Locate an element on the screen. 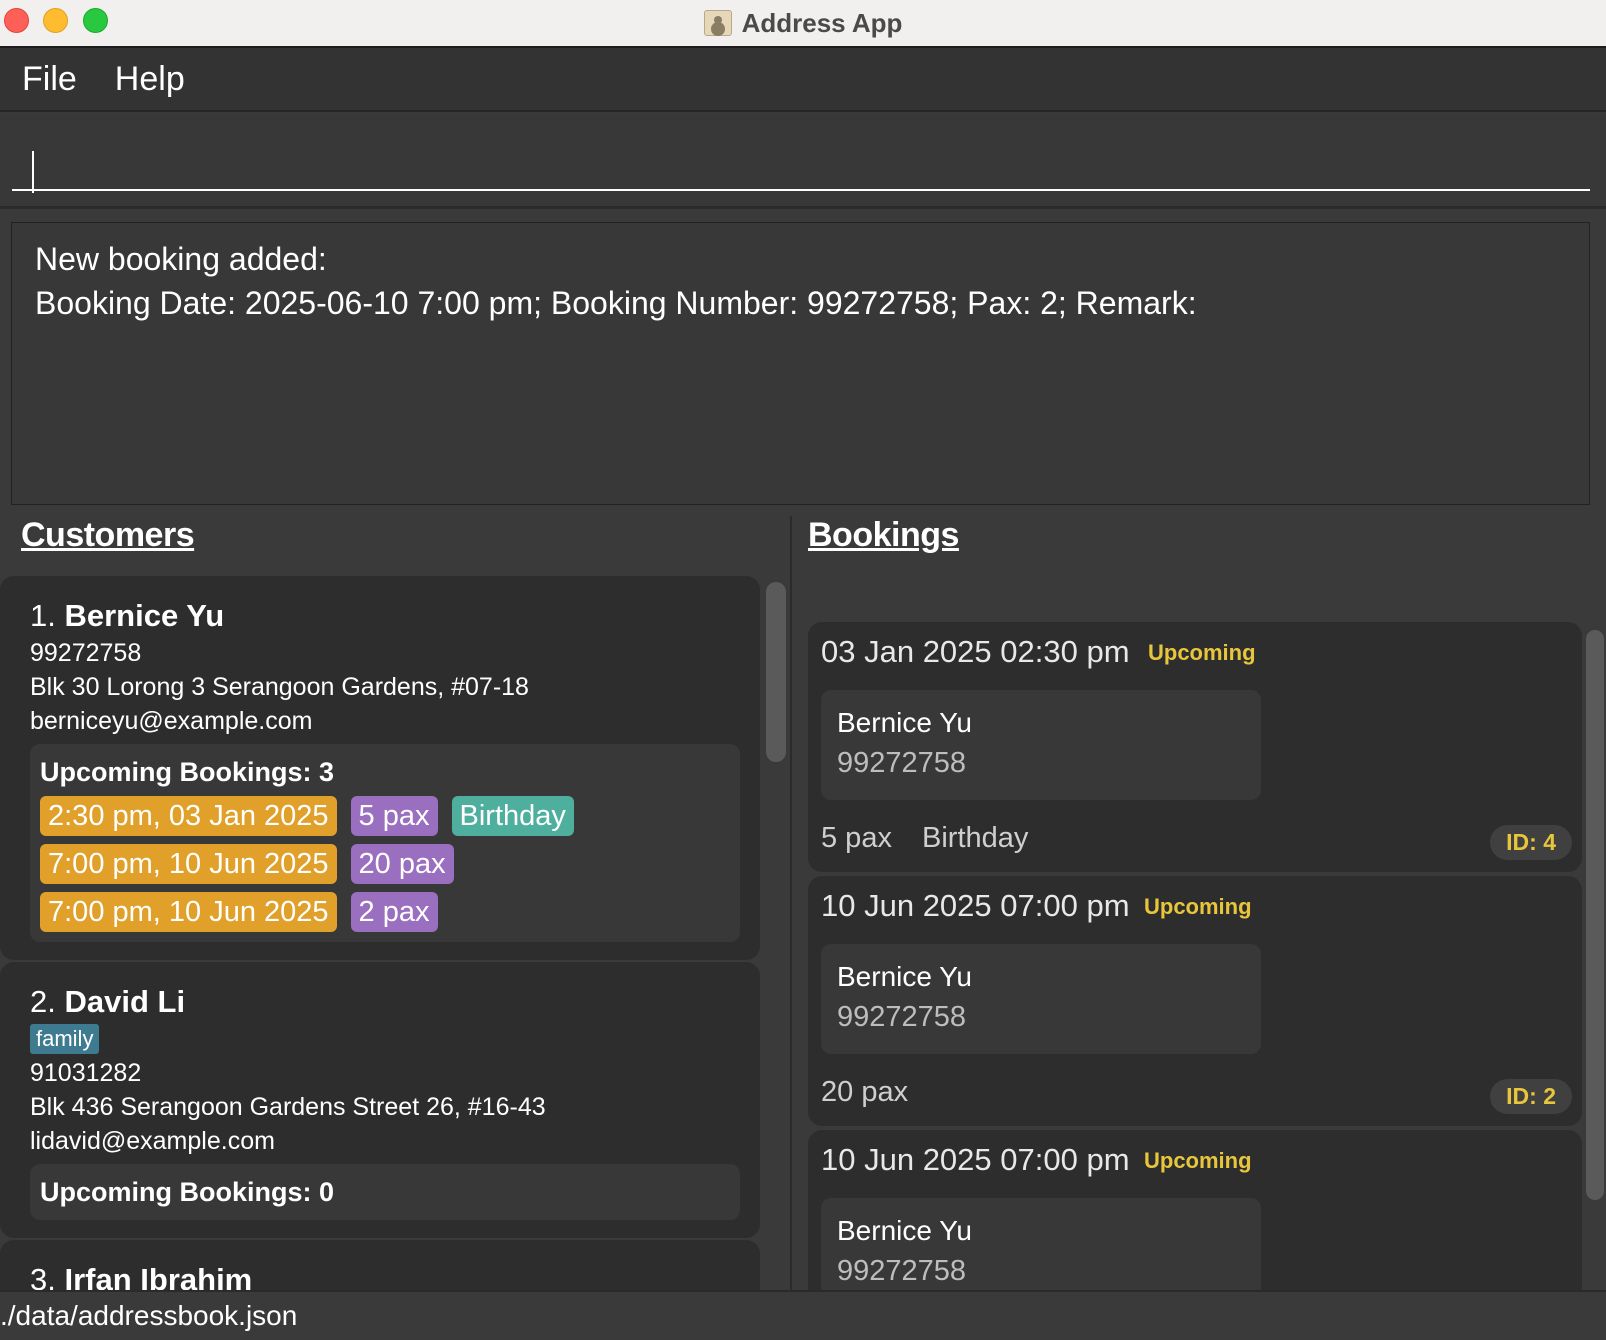 The image size is (1606, 1340). booking-chip-row: 7:00 pm, 10 Jun 2025 20 pax is located at coordinates (385, 864).